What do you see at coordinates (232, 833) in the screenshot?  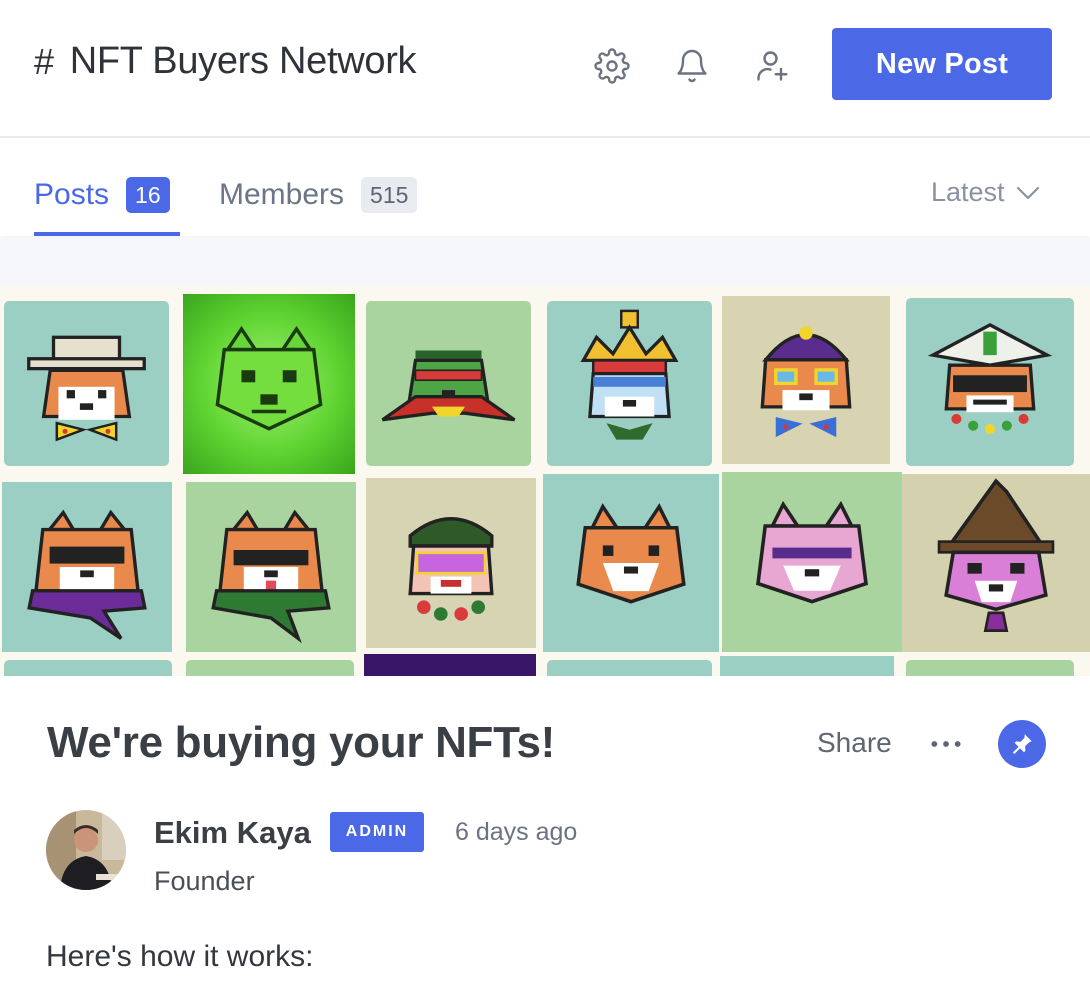 I see `author-name: Ekim Kaya` at bounding box center [232, 833].